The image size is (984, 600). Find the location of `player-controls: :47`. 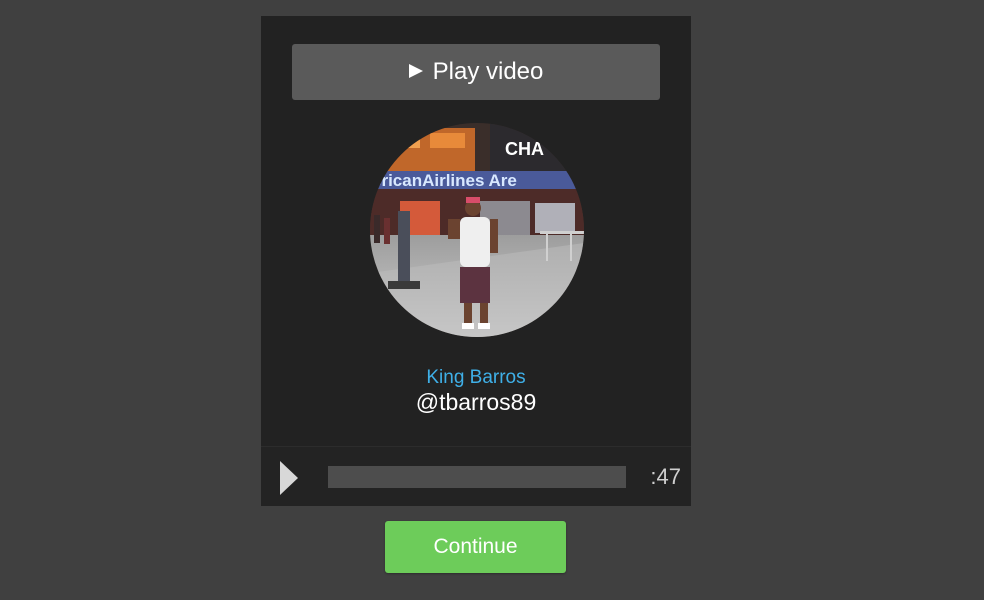

player-controls: :47 is located at coordinates (476, 476).